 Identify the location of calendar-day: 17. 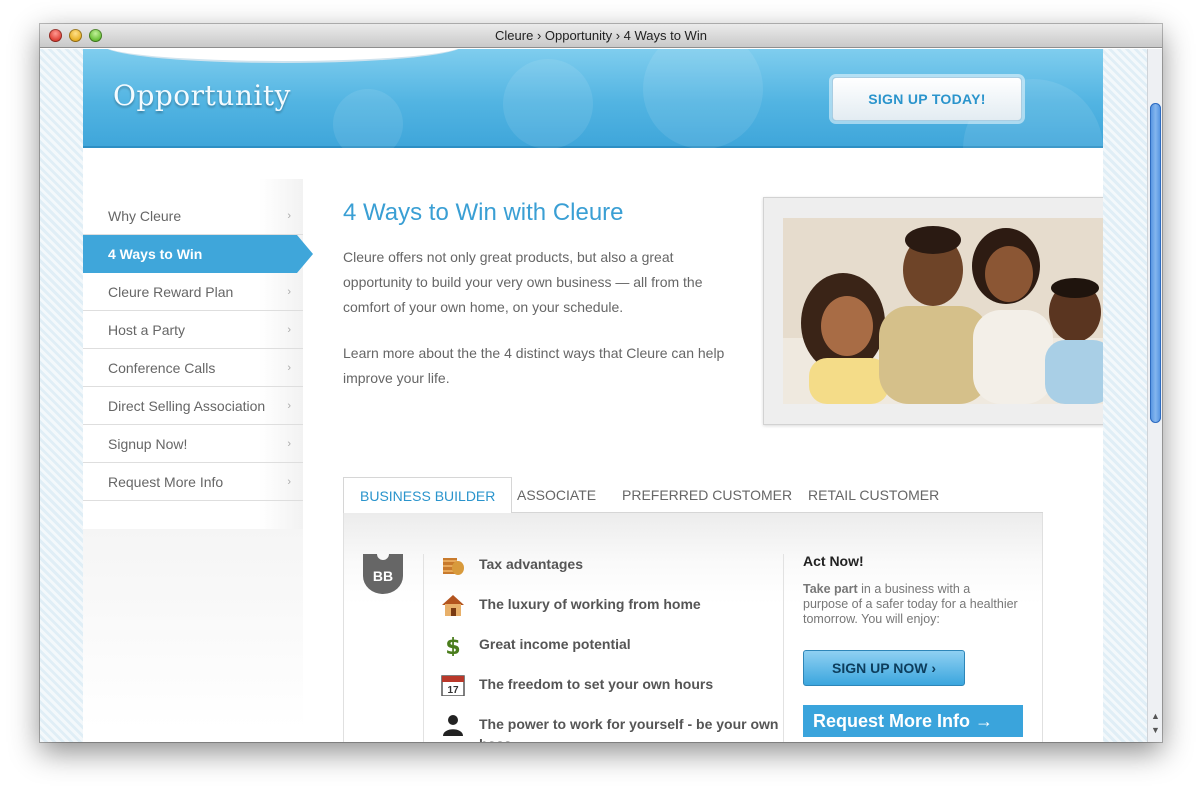
(453, 690).